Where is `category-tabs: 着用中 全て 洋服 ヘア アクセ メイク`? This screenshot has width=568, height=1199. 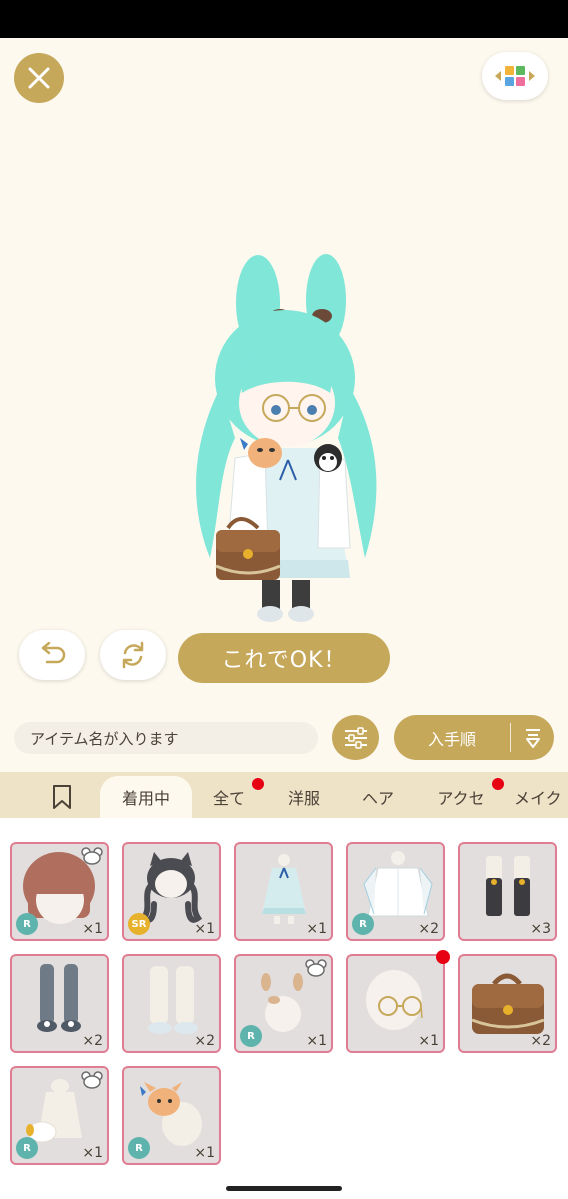 category-tabs: 着用中 全て 洋服 ヘア アクセ メイク is located at coordinates (284, 795).